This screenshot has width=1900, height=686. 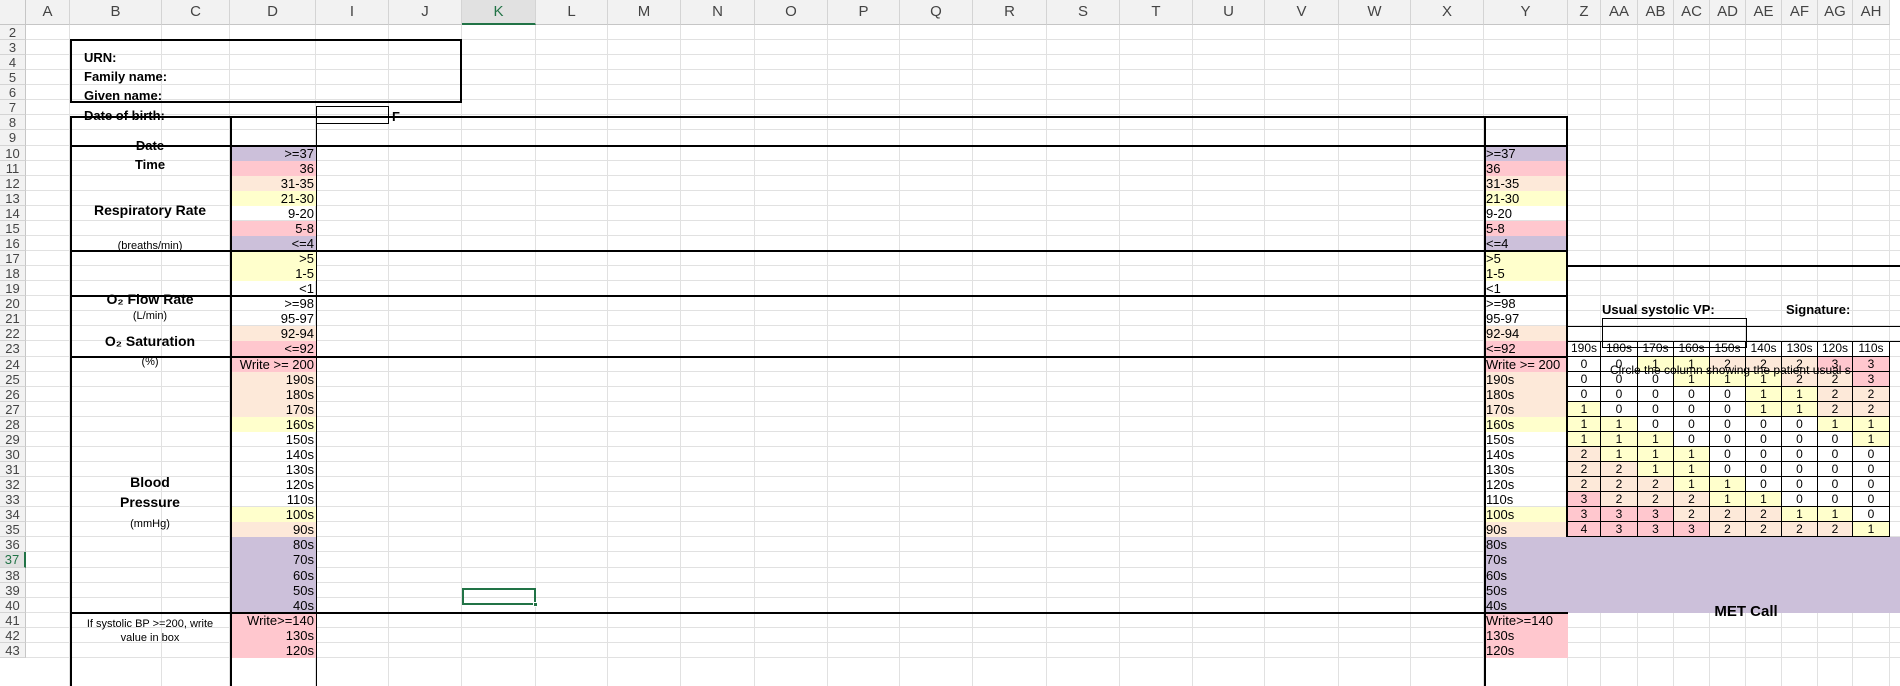 What do you see at coordinates (150, 164) in the screenshot?
I see `time-label: Time` at bounding box center [150, 164].